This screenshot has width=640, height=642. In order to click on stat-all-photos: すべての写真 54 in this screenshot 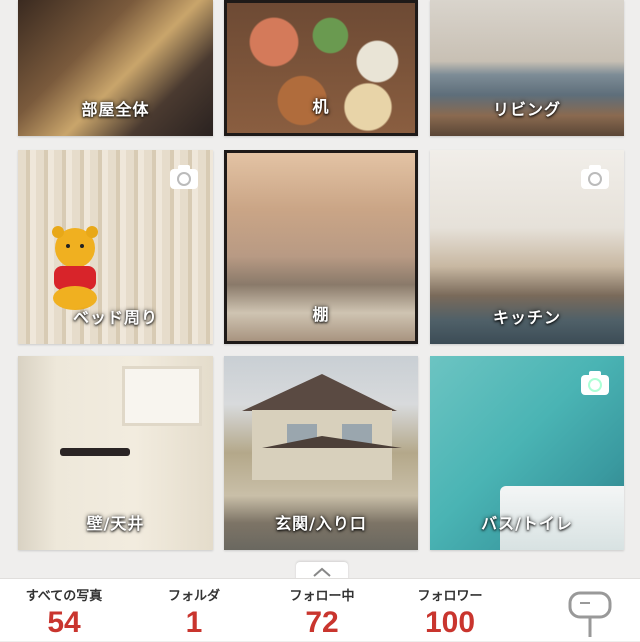, I will do `click(64, 613)`.